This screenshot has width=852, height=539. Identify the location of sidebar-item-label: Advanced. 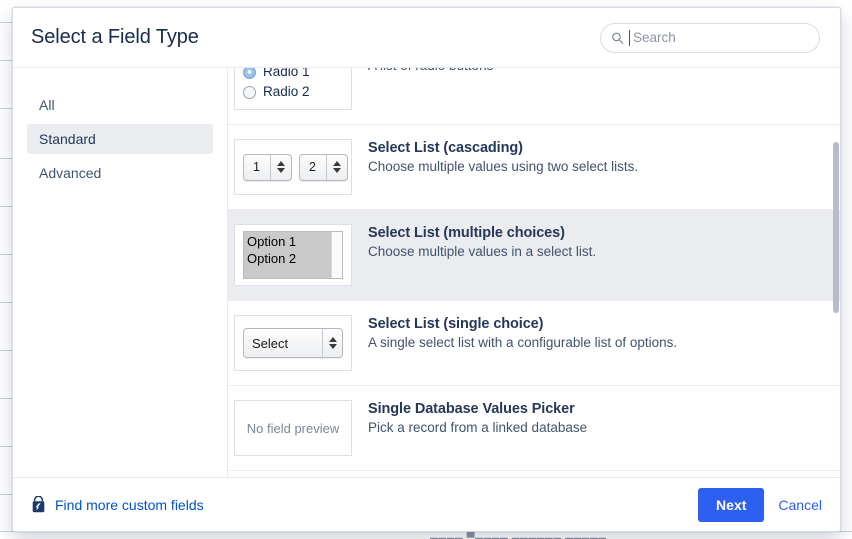
(70, 173).